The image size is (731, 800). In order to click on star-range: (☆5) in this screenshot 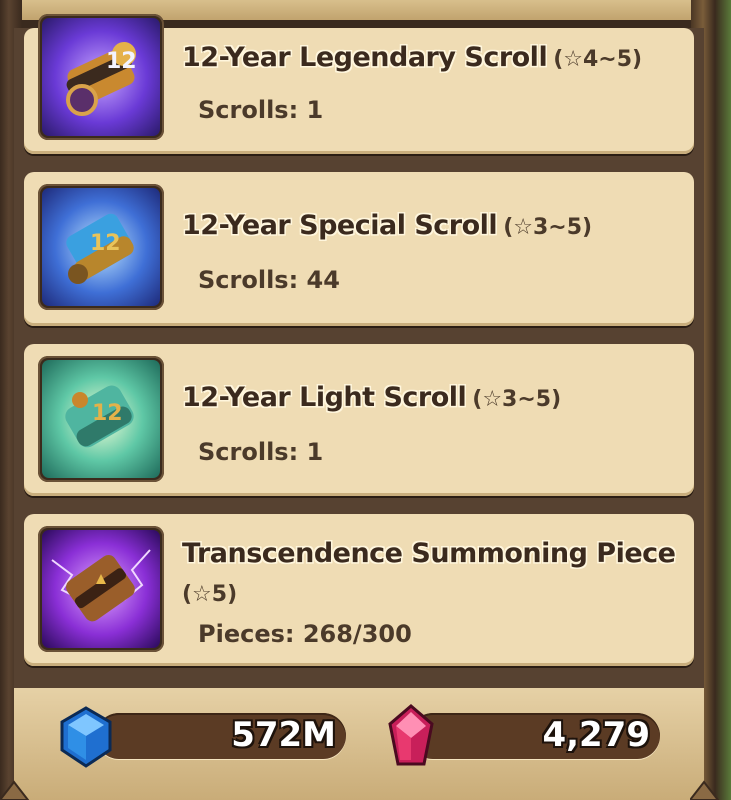, I will do `click(210, 594)`.